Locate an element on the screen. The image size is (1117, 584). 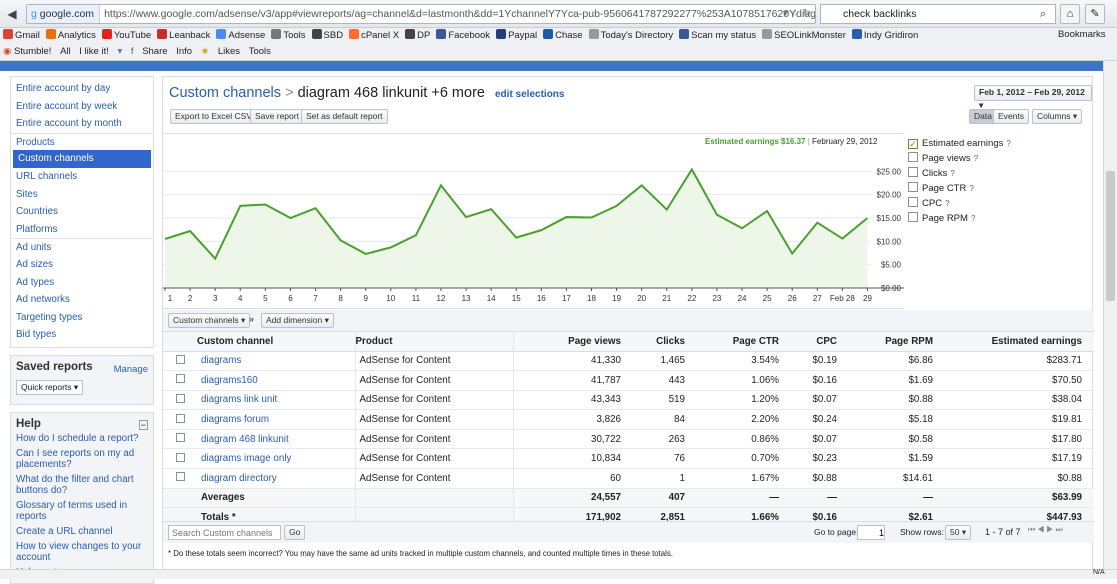
help-link: What do the filter and chart buttons do? is located at coordinates (82, 485).